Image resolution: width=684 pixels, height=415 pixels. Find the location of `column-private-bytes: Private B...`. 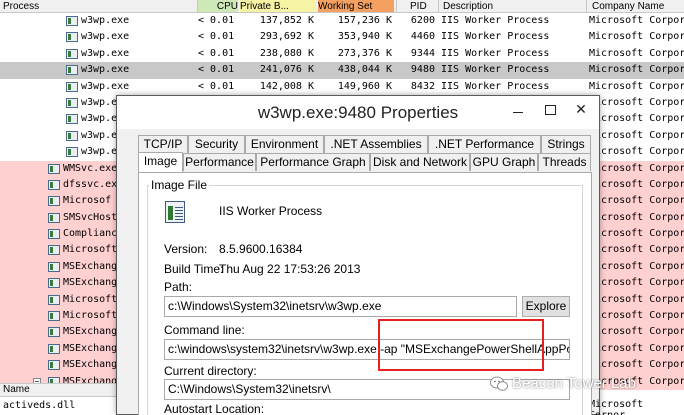

column-private-bytes: Private B... is located at coordinates (278, 6).